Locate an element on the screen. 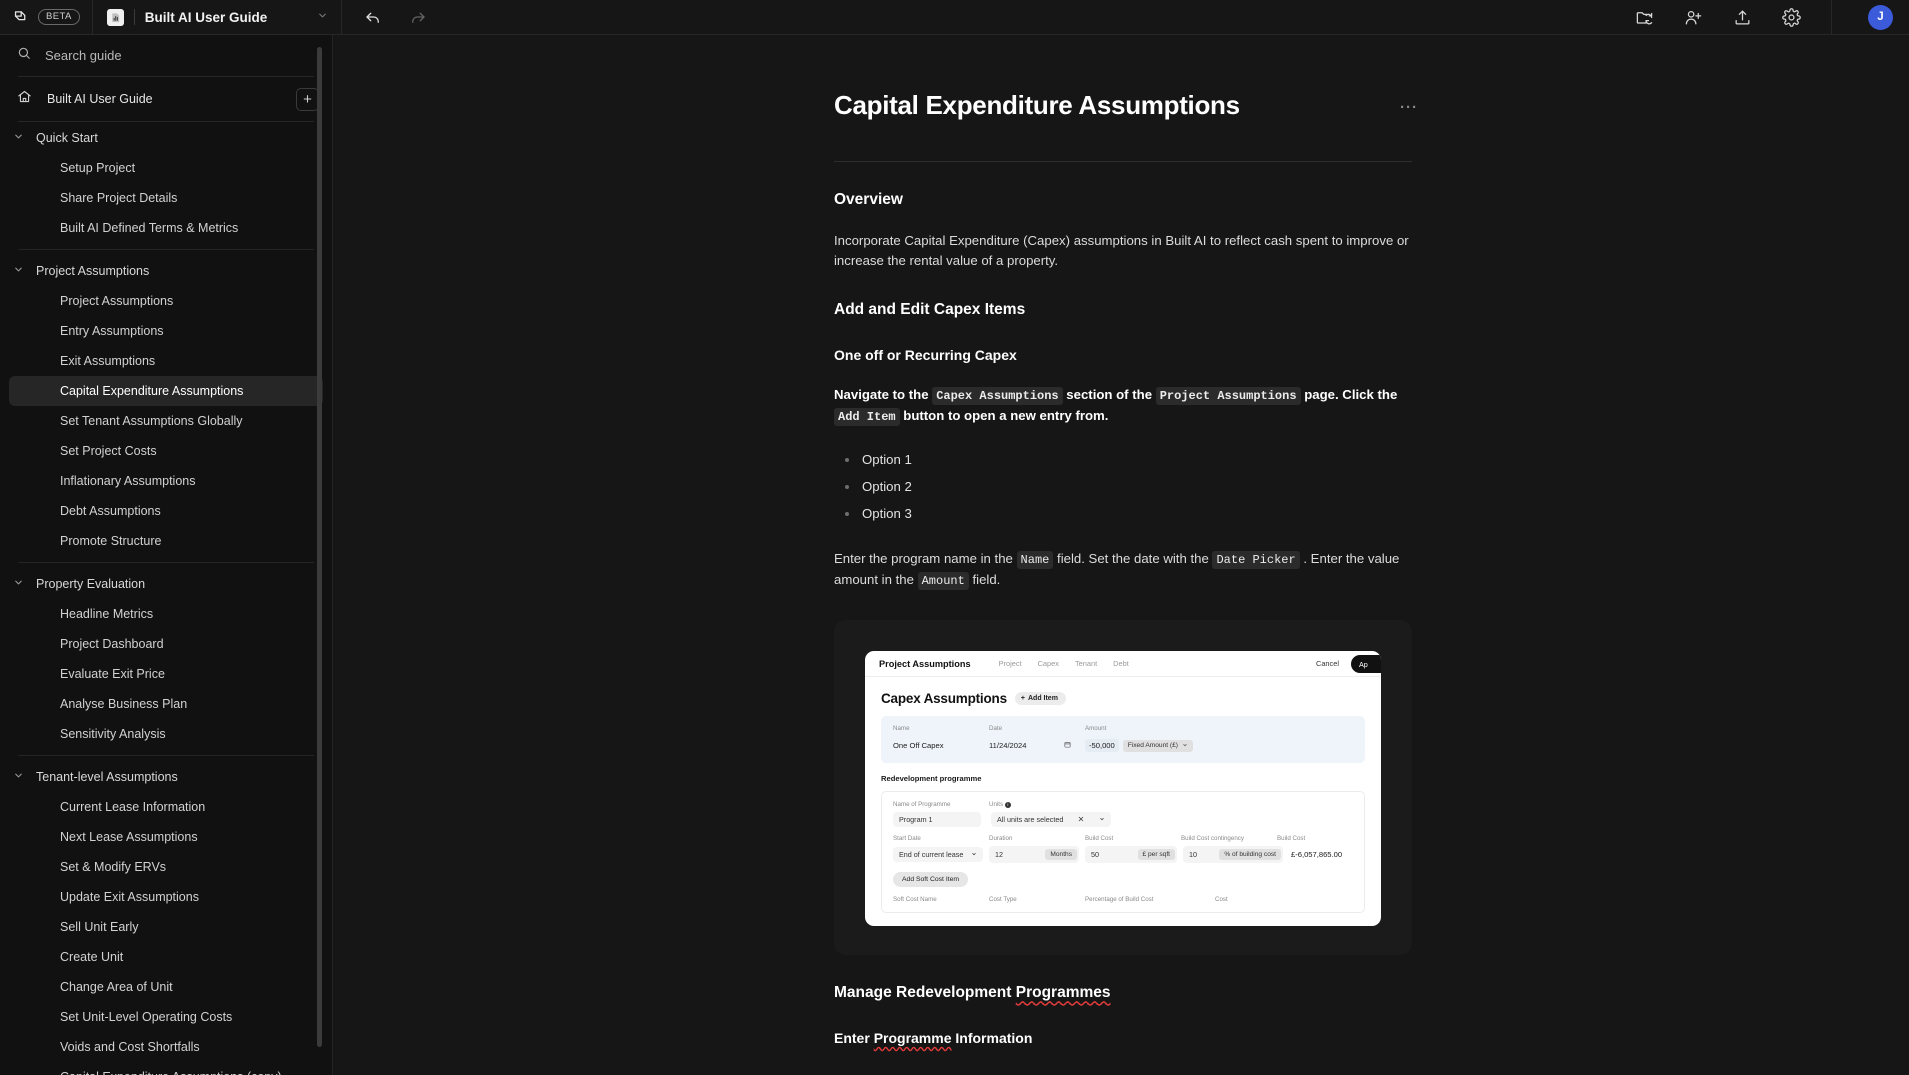 This screenshot has width=1909, height=1075. top-bar: BETA Built AI User Guide J is located at coordinates (954, 17).